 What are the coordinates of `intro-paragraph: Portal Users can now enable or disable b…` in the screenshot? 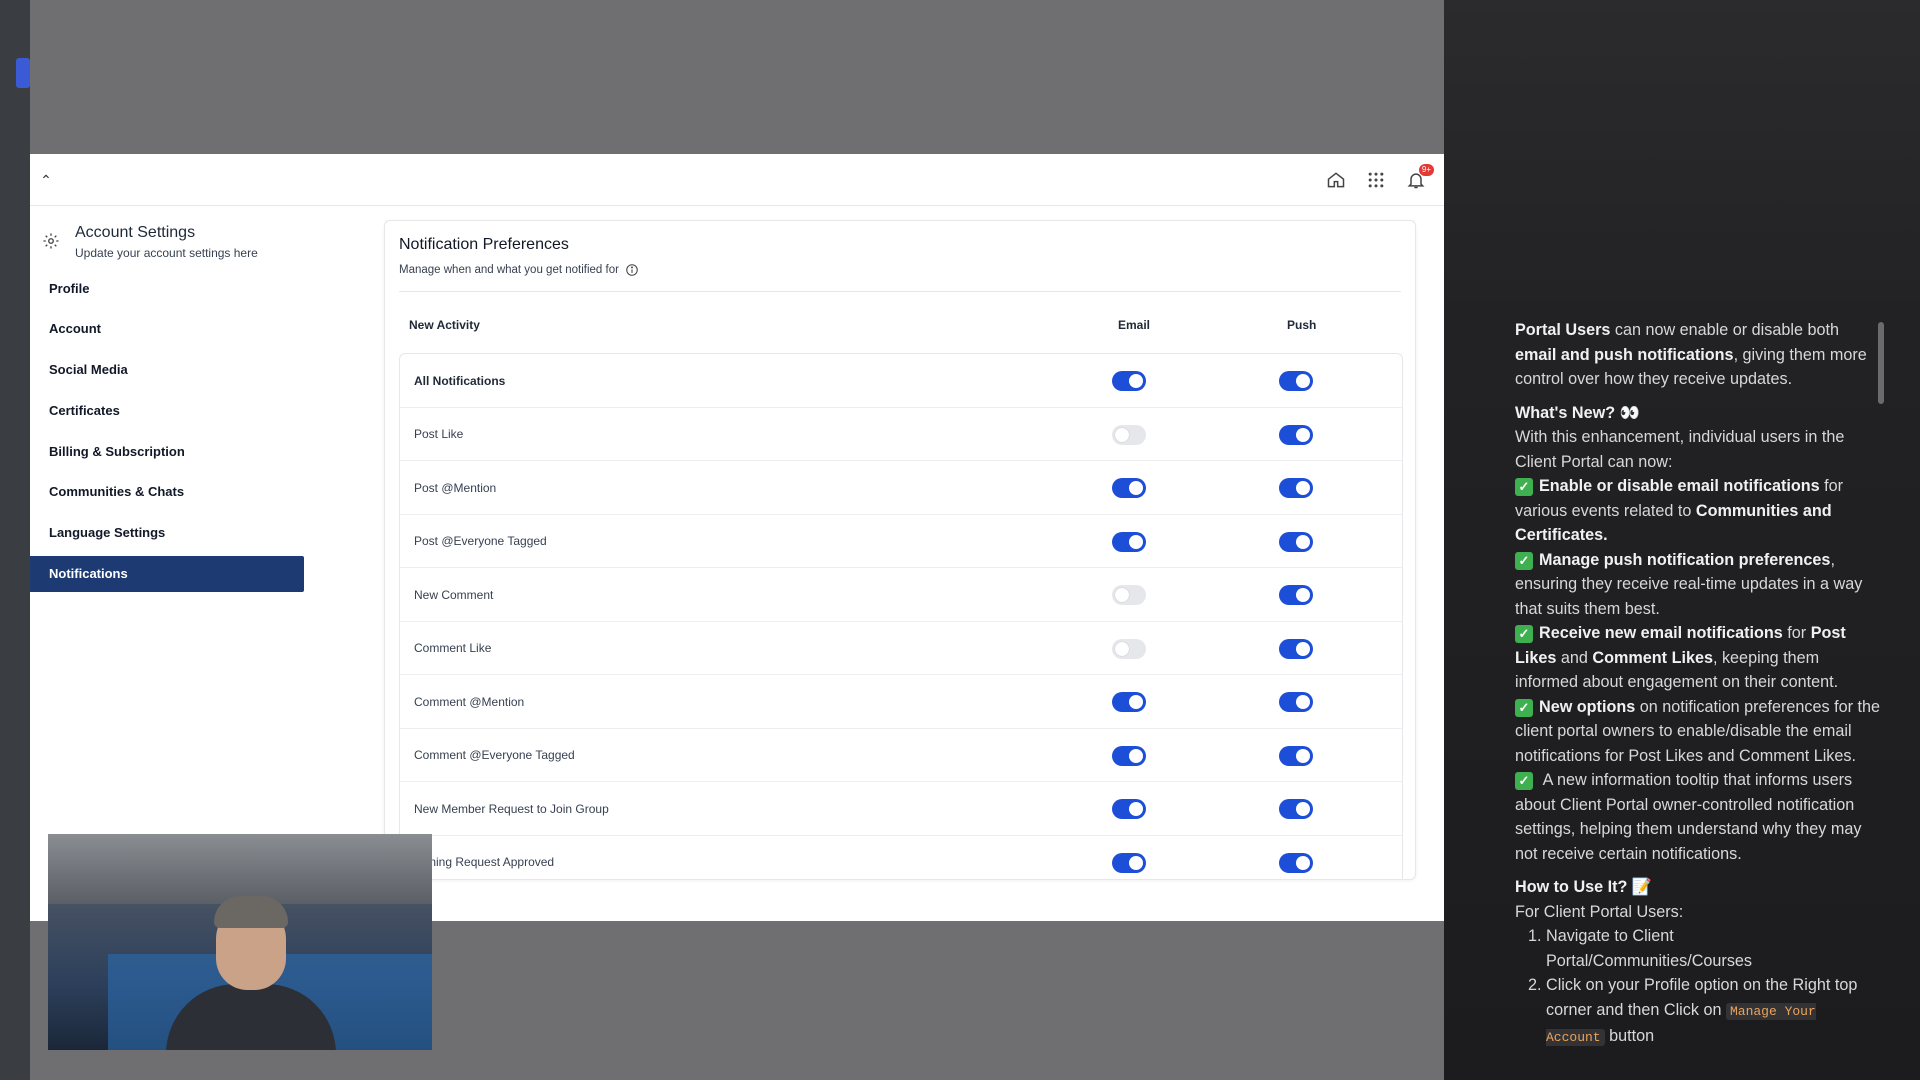 It's located at (1691, 354).